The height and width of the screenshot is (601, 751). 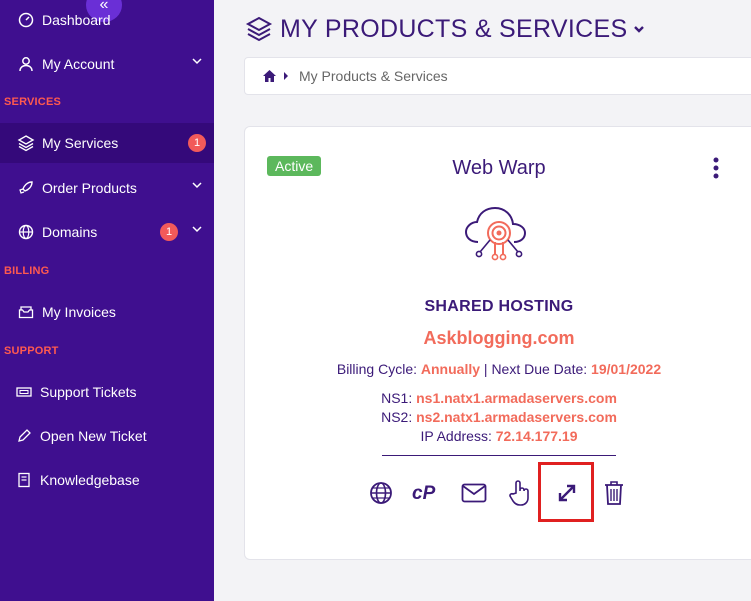 I want to click on svg-text: cP, so click(x=424, y=493).